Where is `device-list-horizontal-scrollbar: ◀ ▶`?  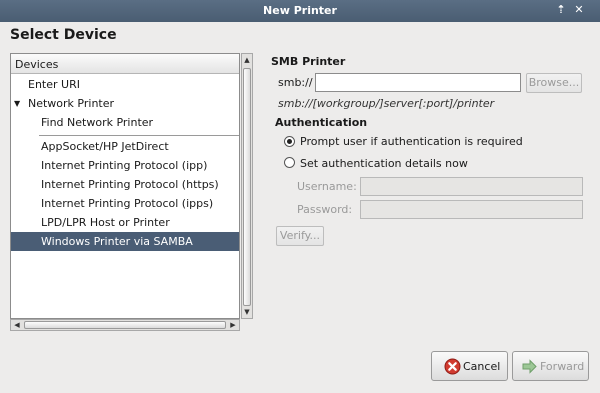 device-list-horizontal-scrollbar: ◀ ▶ is located at coordinates (125, 325).